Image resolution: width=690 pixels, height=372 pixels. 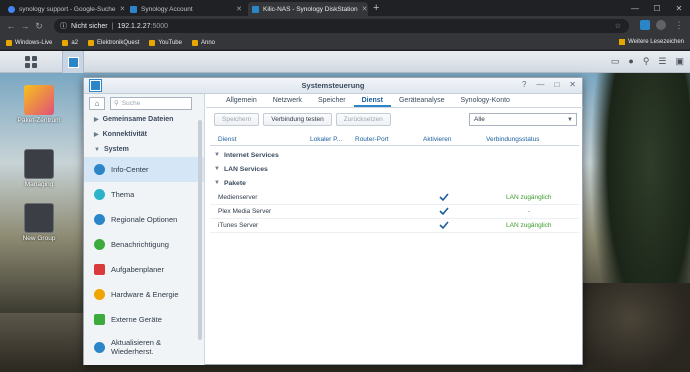 I want to click on help-icon: ?, so click(x=524, y=84).